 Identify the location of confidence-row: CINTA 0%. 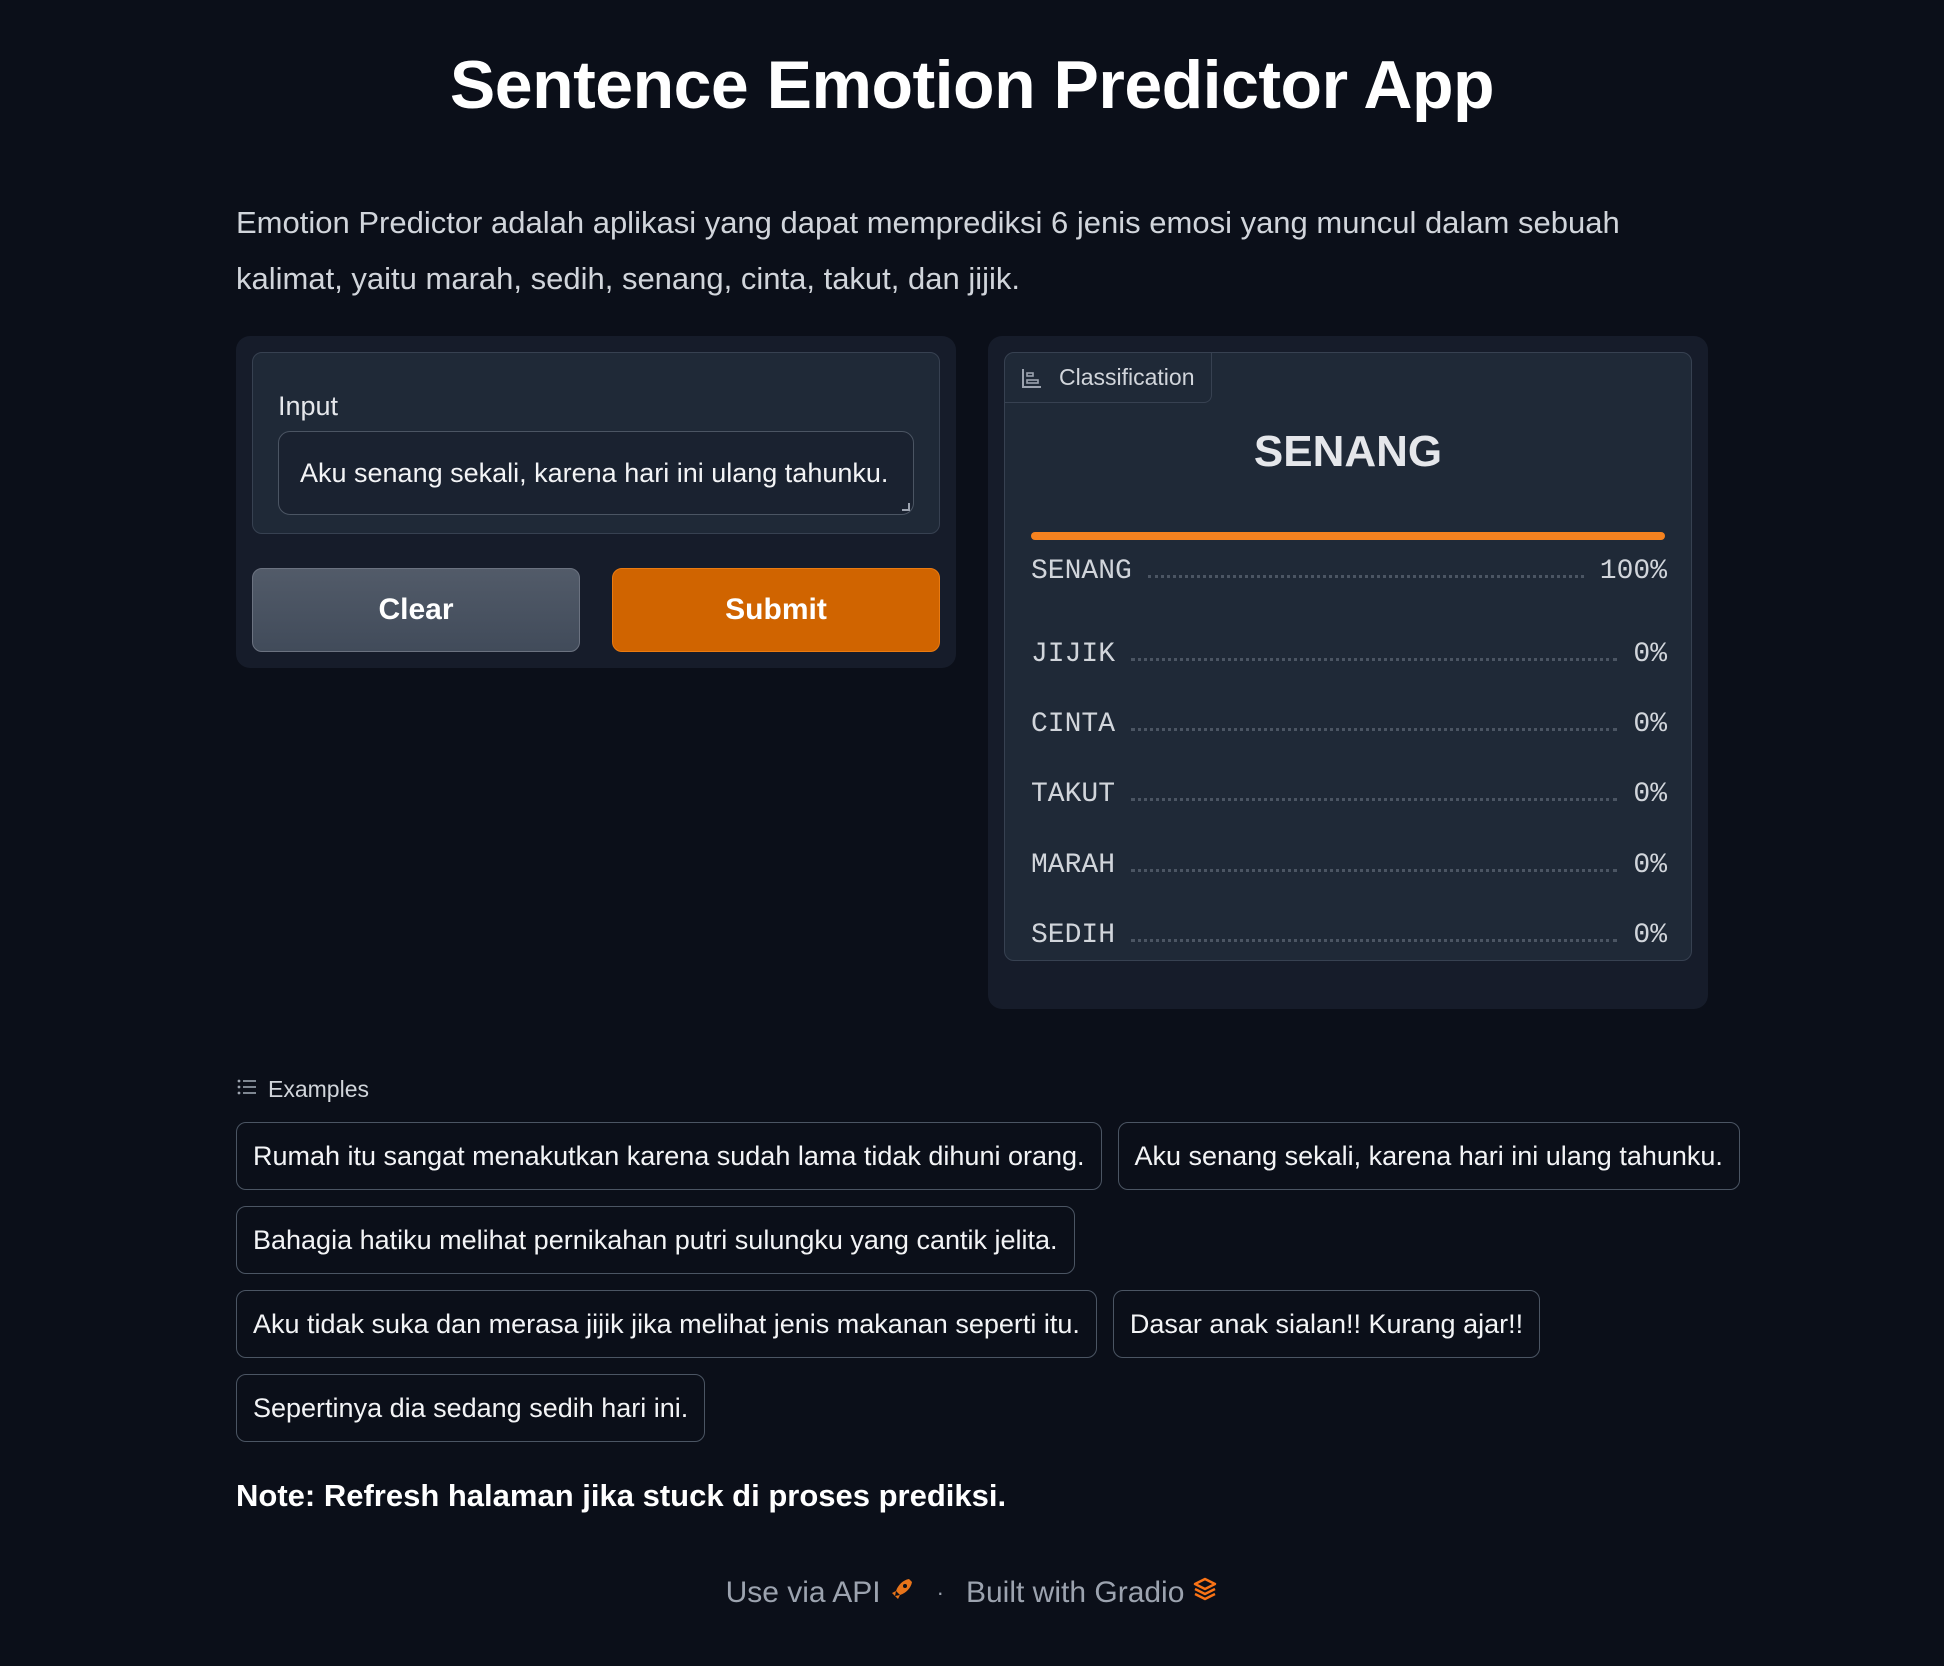
(1349, 724).